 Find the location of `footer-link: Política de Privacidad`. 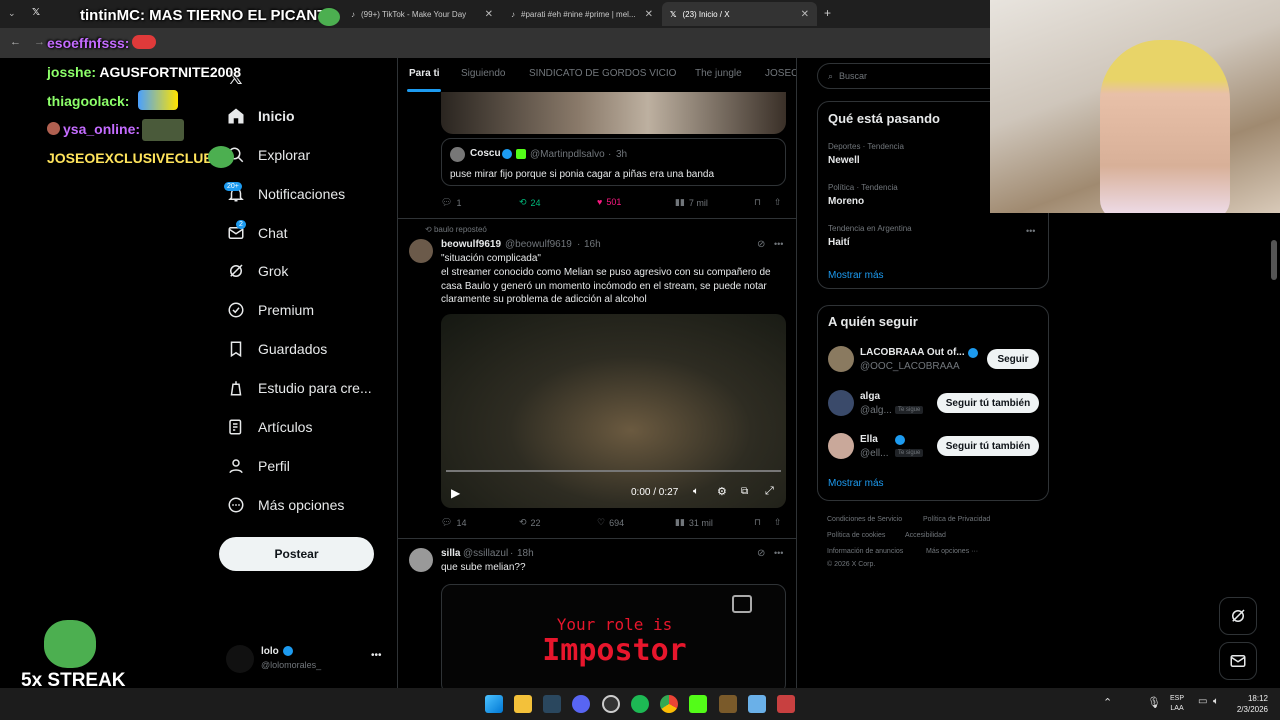

footer-link: Política de Privacidad is located at coordinates (956, 519).